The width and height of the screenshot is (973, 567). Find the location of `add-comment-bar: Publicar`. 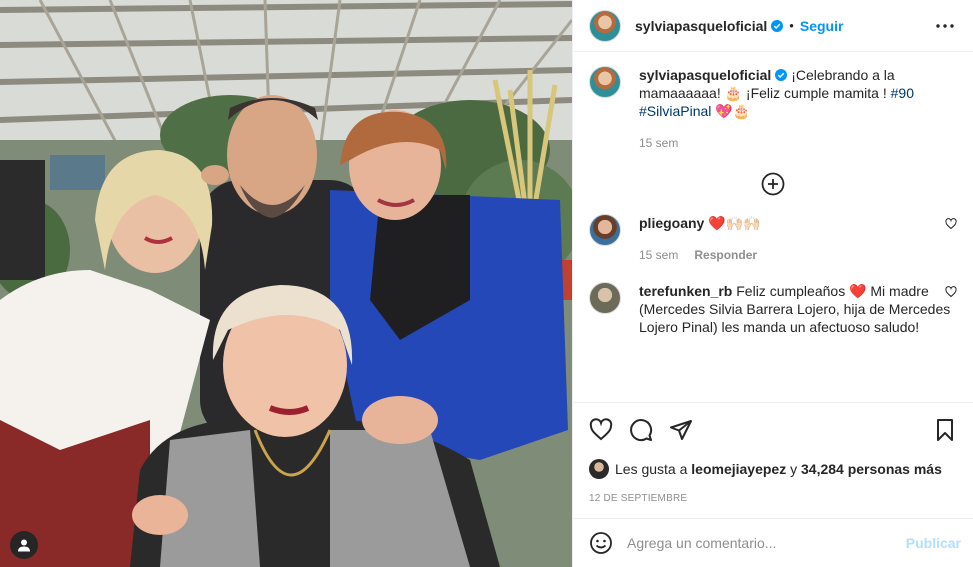

add-comment-bar: Publicar is located at coordinates (773, 542).